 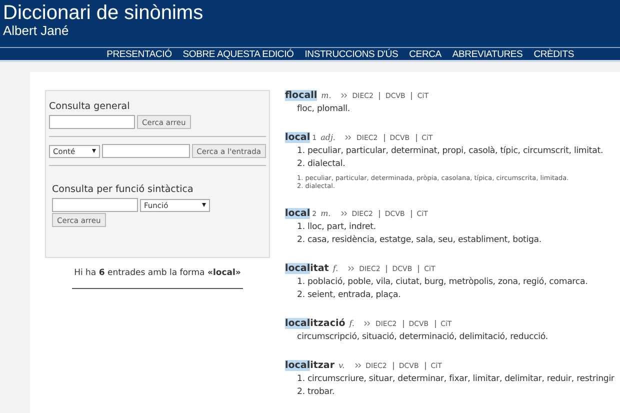 I want to click on author-name: Albert Jané, so click(x=36, y=30).